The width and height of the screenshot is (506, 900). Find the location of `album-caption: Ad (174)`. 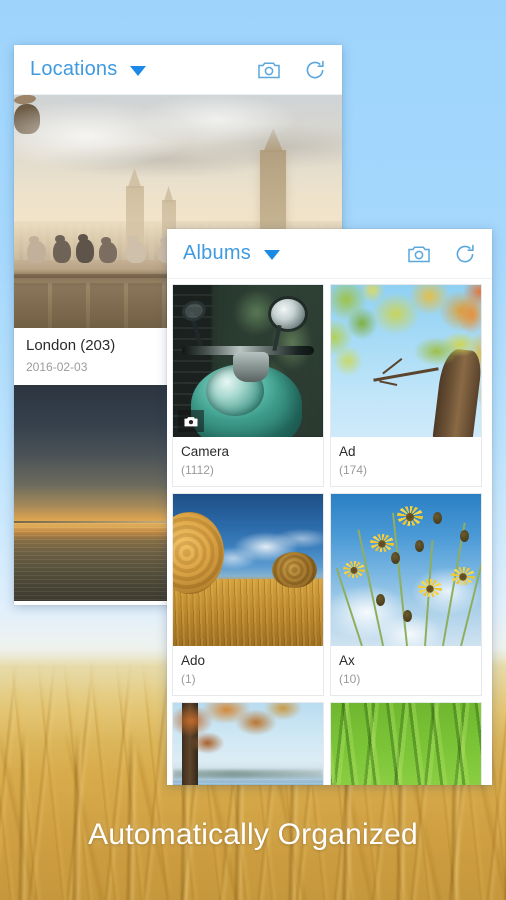

album-caption: Ad (174) is located at coordinates (406, 461).